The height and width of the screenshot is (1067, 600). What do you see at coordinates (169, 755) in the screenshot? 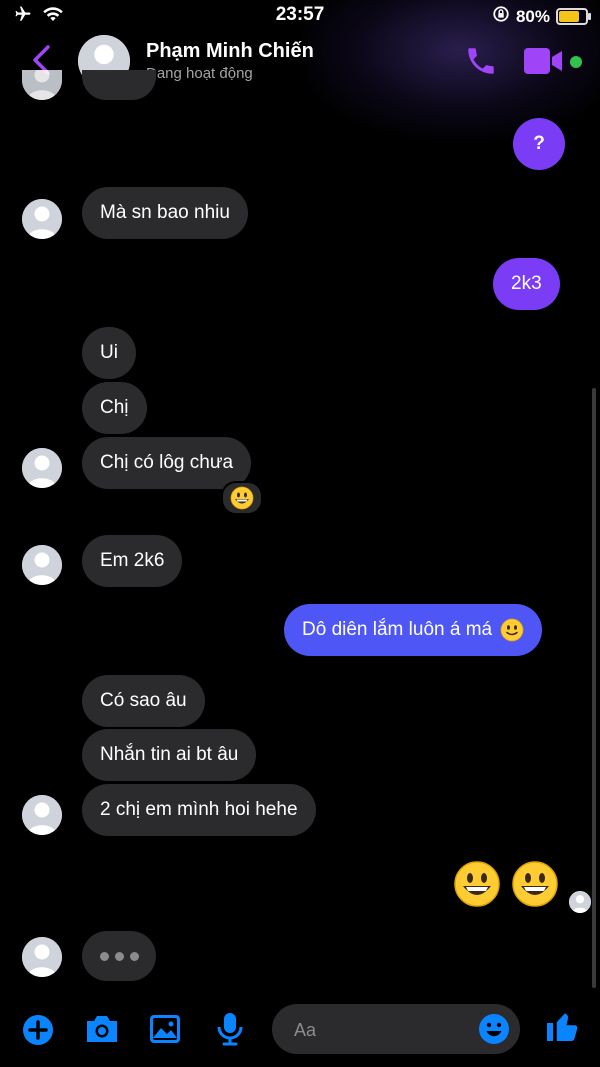
I see `message-incoming: Nhắn tin ai bt âu` at bounding box center [169, 755].